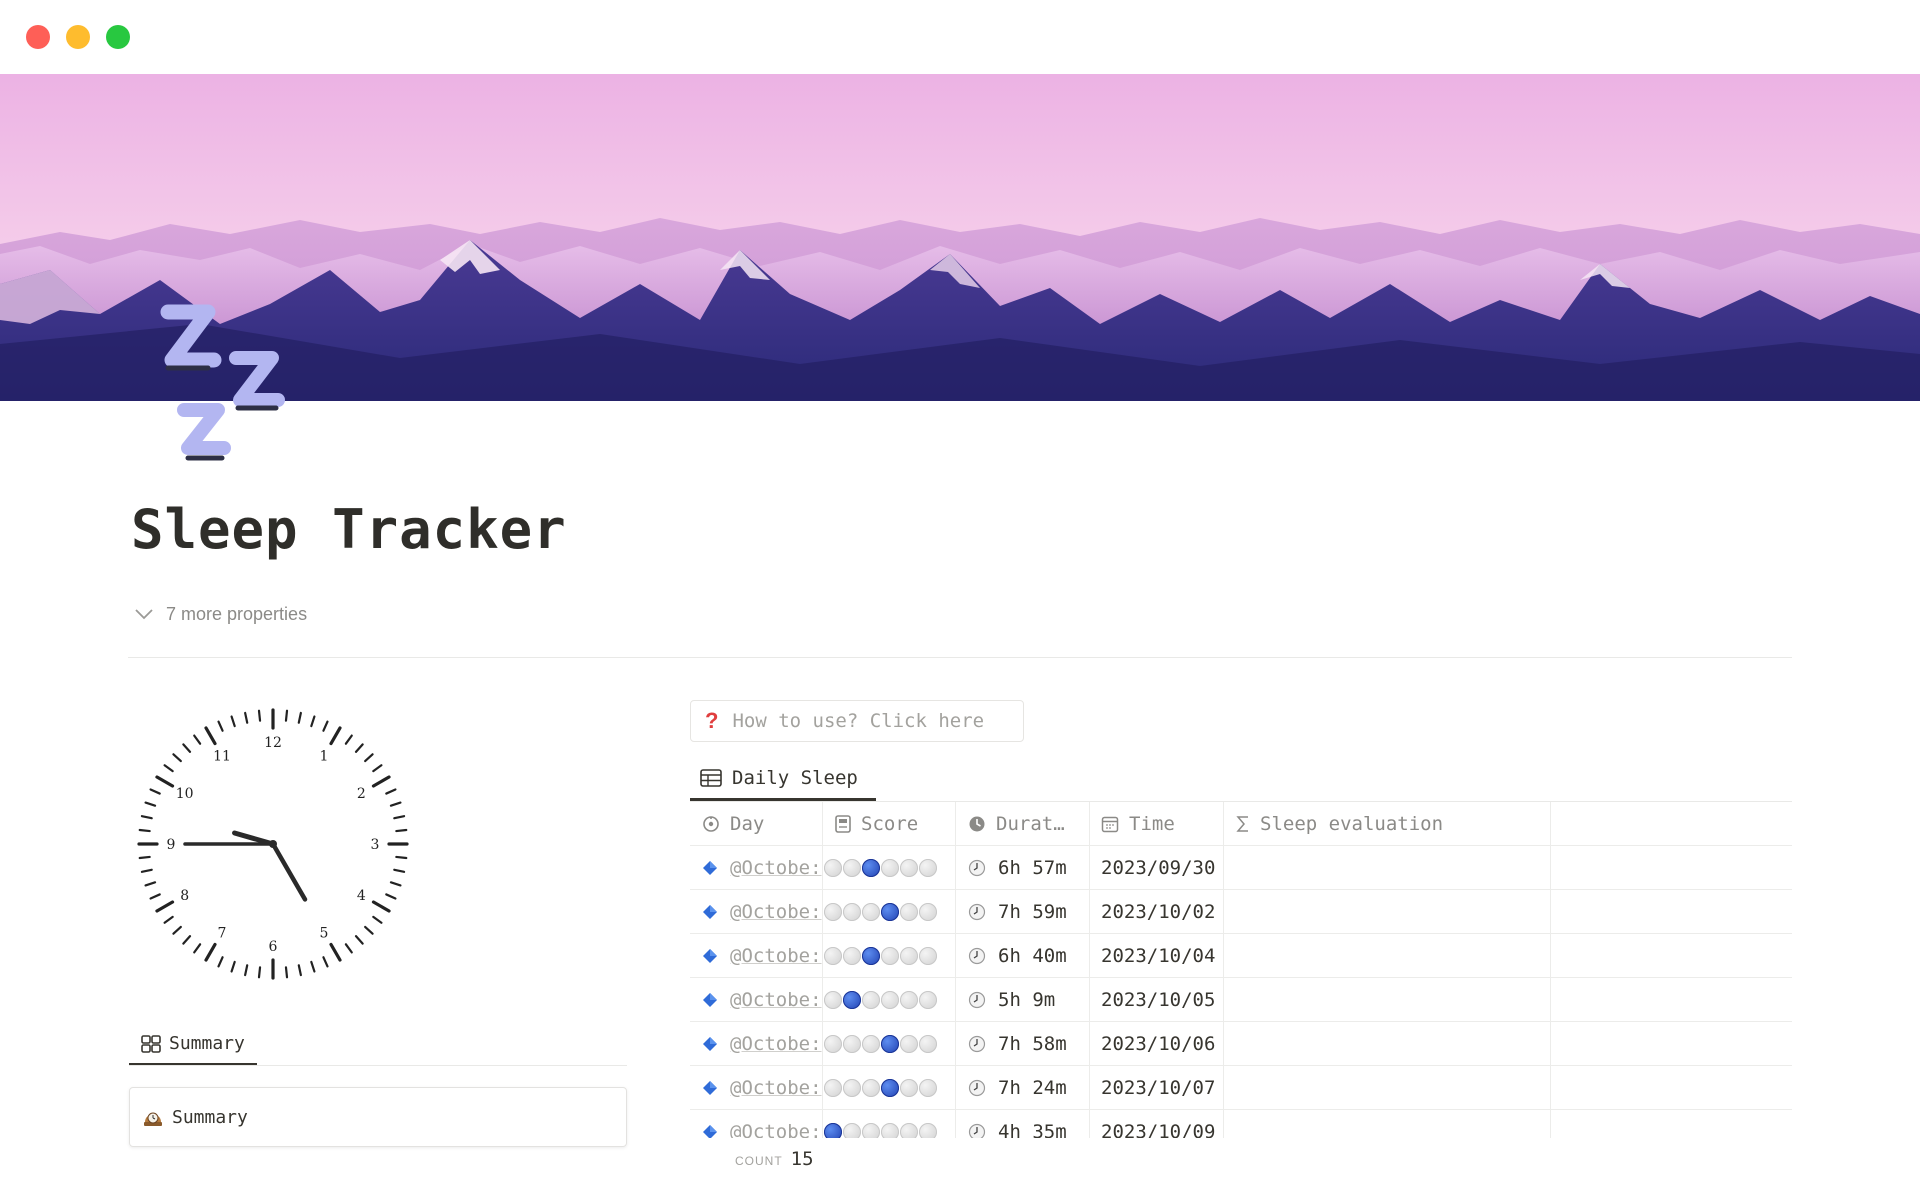  Describe the element at coordinates (1023, 1124) in the screenshot. I see `cell-duration: 4h 35m` at that location.